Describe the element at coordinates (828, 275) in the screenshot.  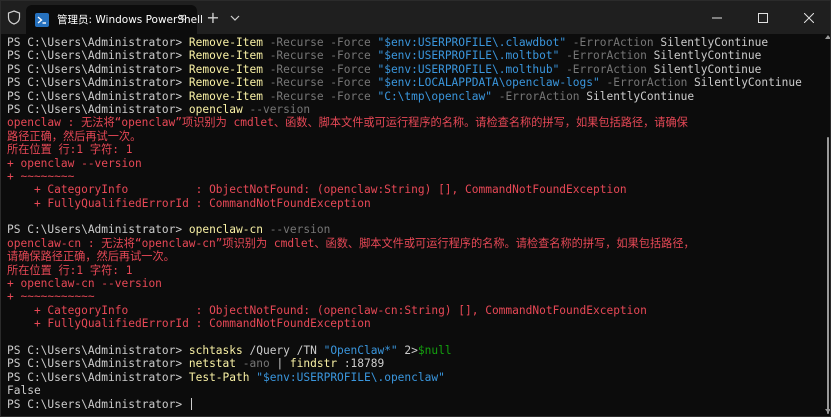
I see `scrollbar-thumb` at that location.